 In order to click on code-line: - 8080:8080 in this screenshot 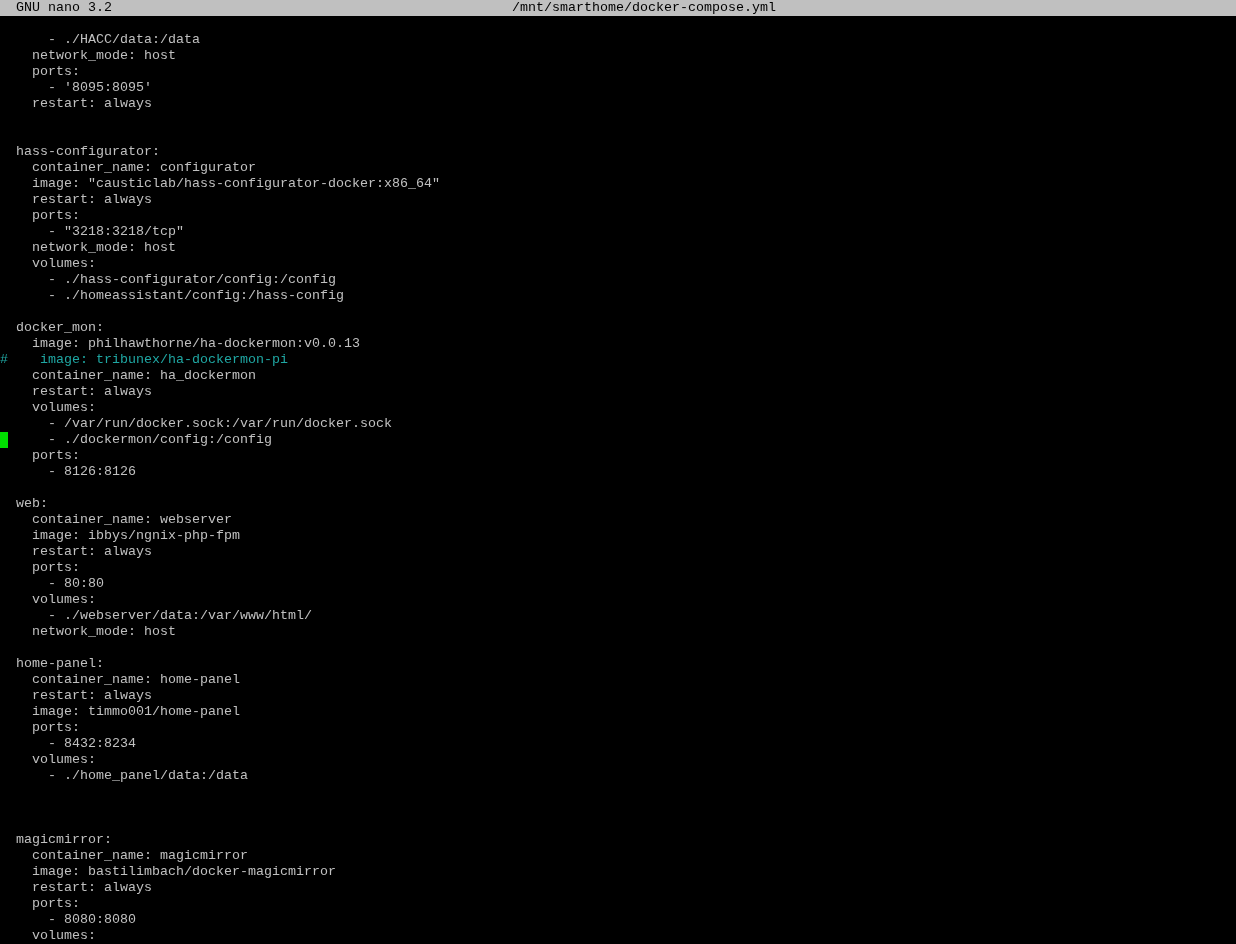, I will do `click(91, 920)`.